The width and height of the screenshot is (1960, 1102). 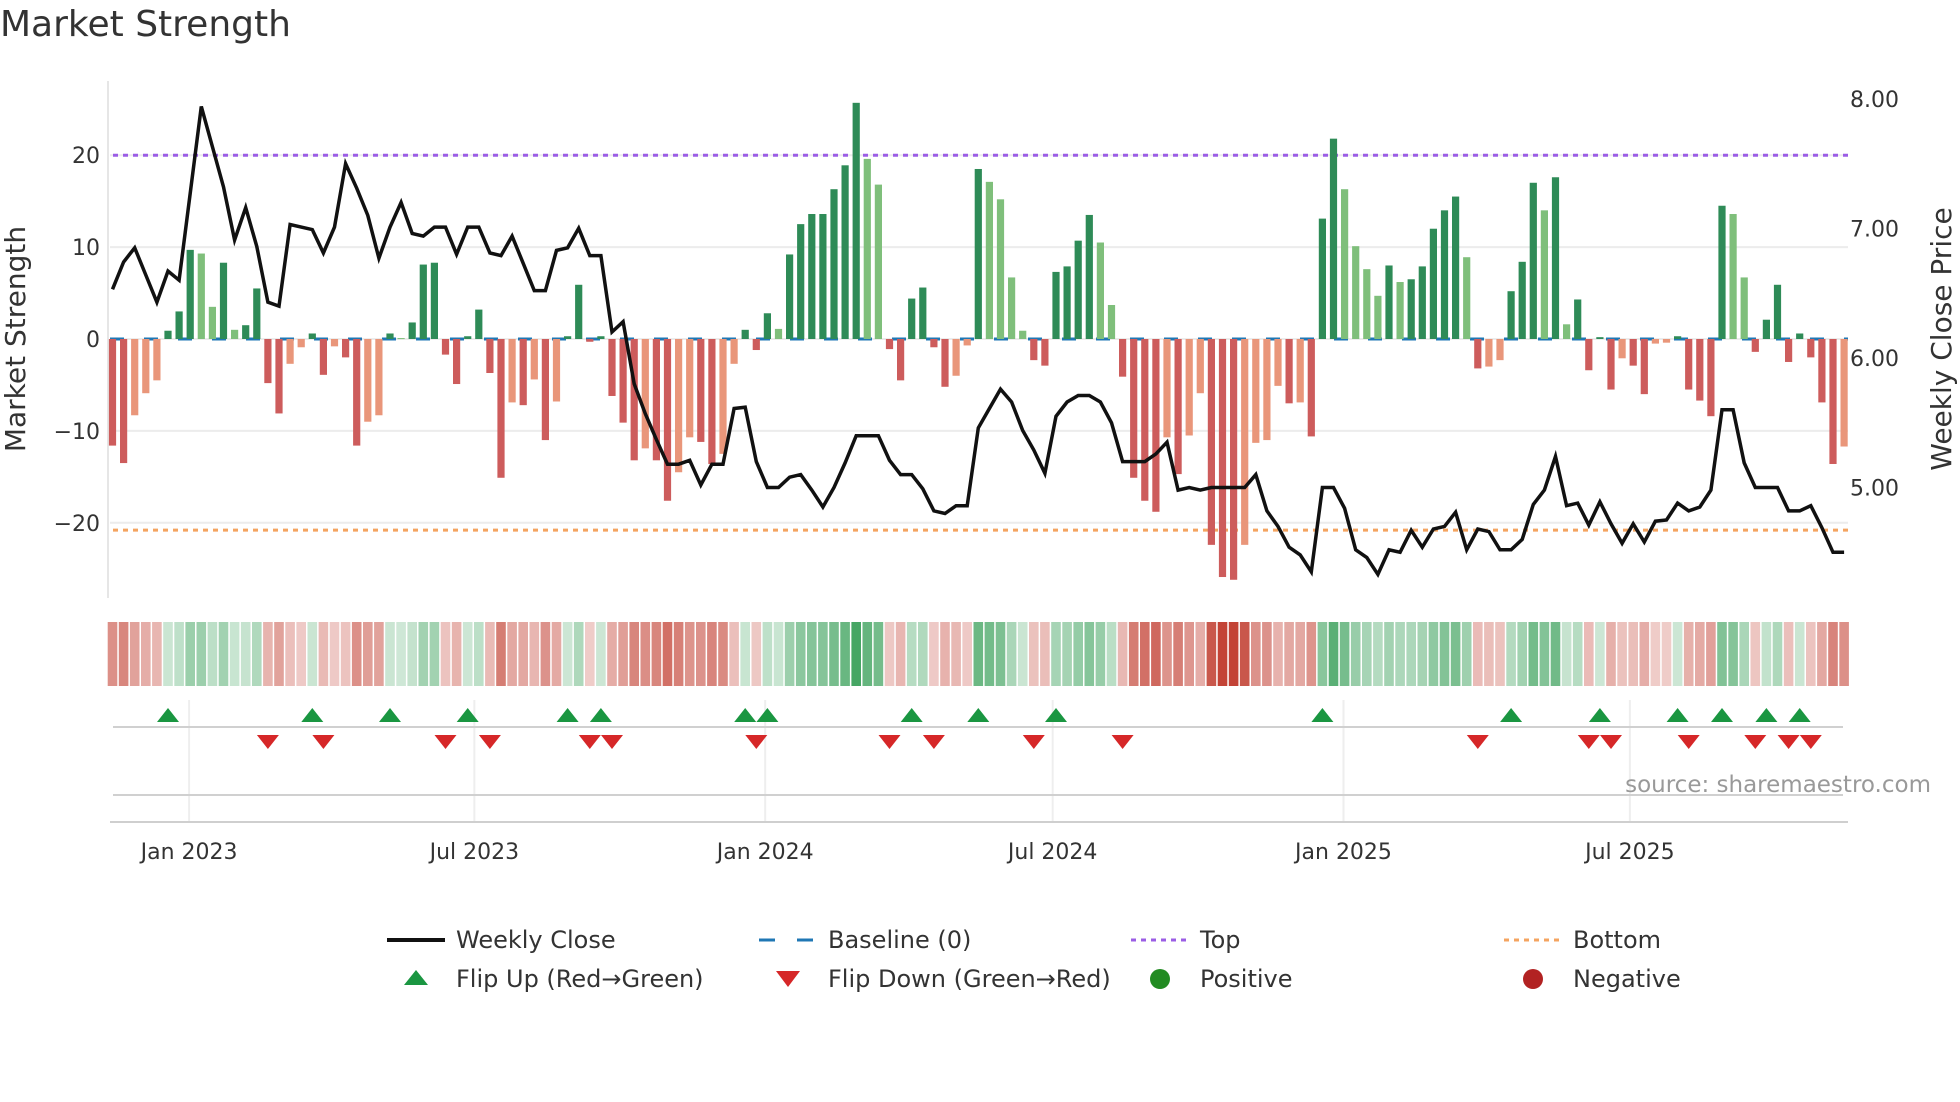 What do you see at coordinates (1874, 359) in the screenshot?
I see `y2-tick-label: 6.00` at bounding box center [1874, 359].